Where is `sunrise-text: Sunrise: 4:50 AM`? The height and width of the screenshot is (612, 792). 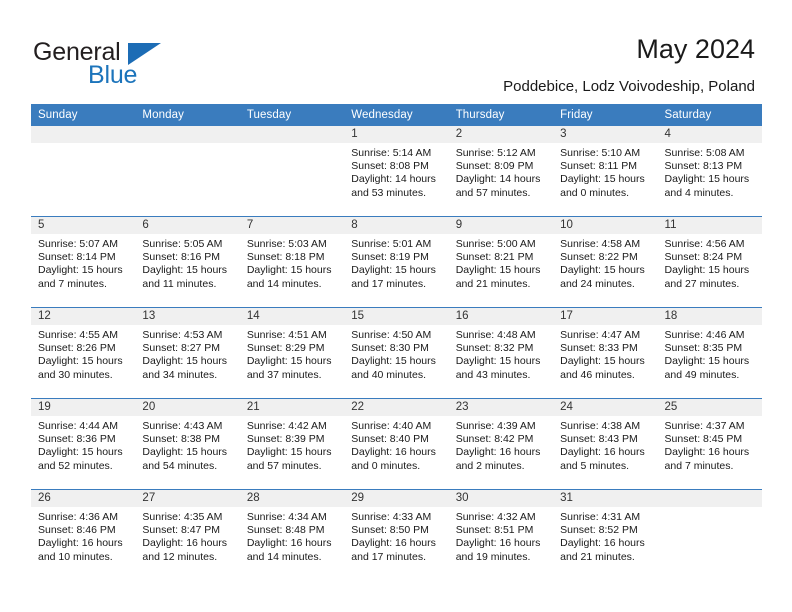
sunrise-text: Sunrise: 4:50 AM is located at coordinates (391, 335).